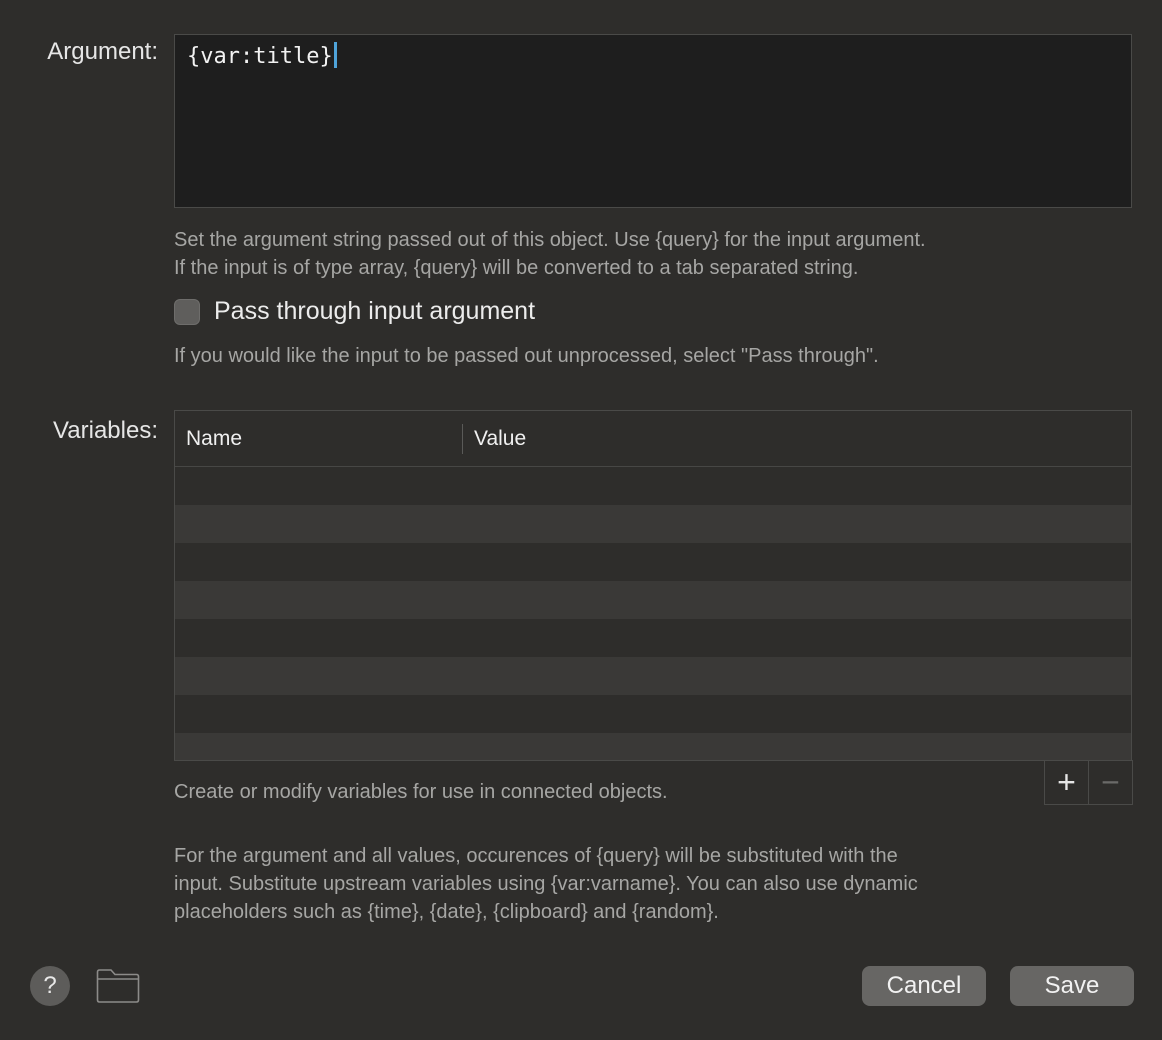  Describe the element at coordinates (260, 56) in the screenshot. I see `argument-text: {var:title}` at that location.